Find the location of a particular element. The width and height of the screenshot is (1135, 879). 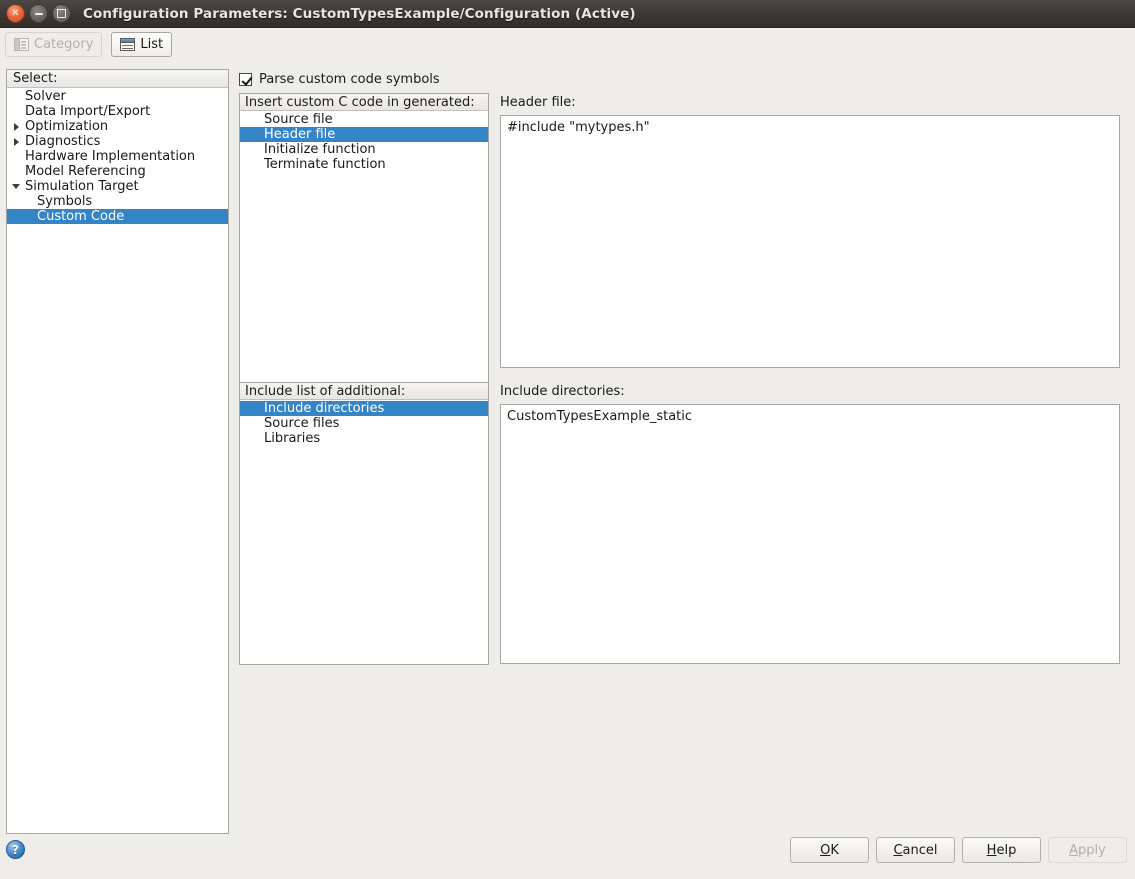

chevron-down-icon is located at coordinates (16, 186).